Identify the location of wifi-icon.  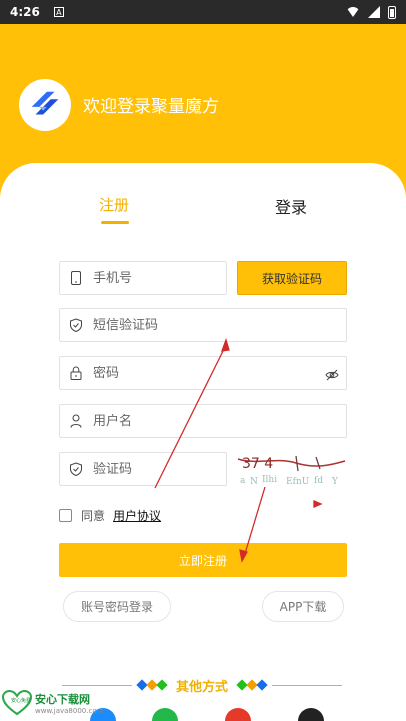
(353, 12).